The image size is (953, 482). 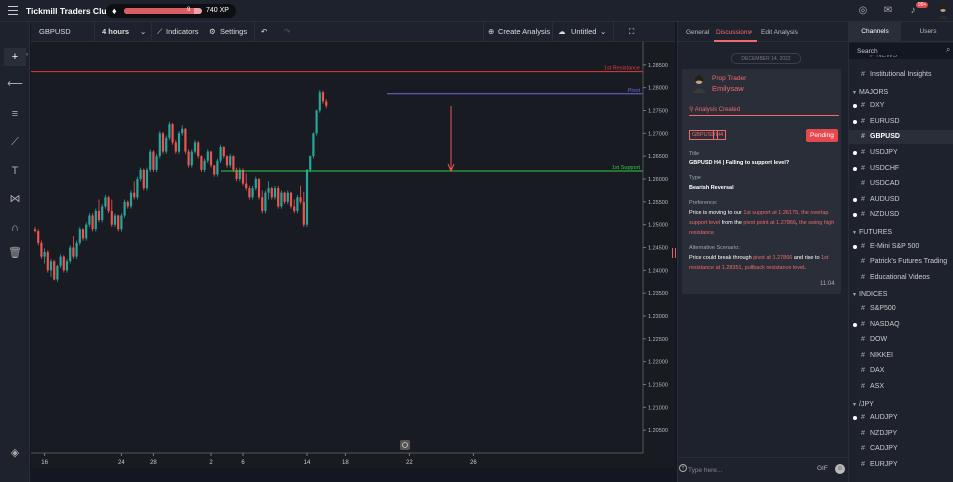 I want to click on channel-item: # E-Mini S&P 500, so click(x=901, y=247).